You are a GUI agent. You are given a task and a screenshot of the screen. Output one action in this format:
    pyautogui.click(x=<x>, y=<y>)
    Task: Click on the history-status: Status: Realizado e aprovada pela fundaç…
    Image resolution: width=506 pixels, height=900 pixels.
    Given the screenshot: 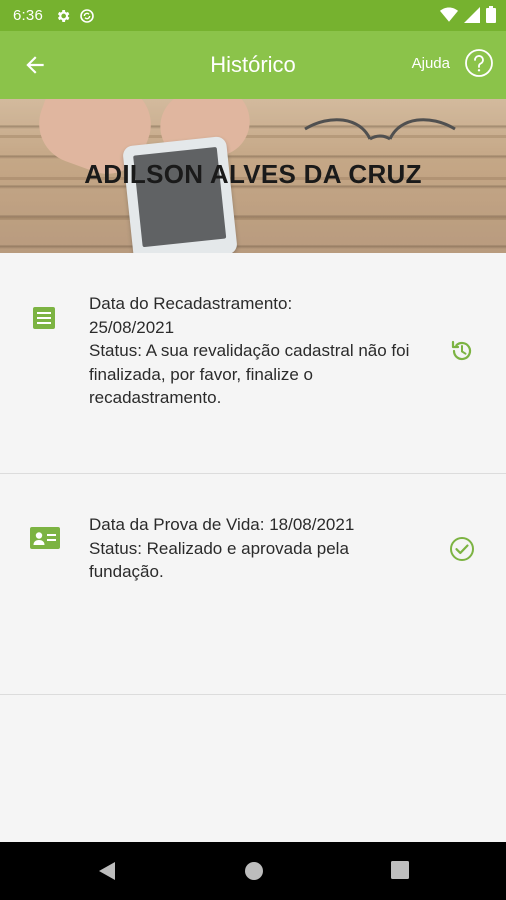 What is the action you would take?
    pyautogui.click(x=219, y=560)
    